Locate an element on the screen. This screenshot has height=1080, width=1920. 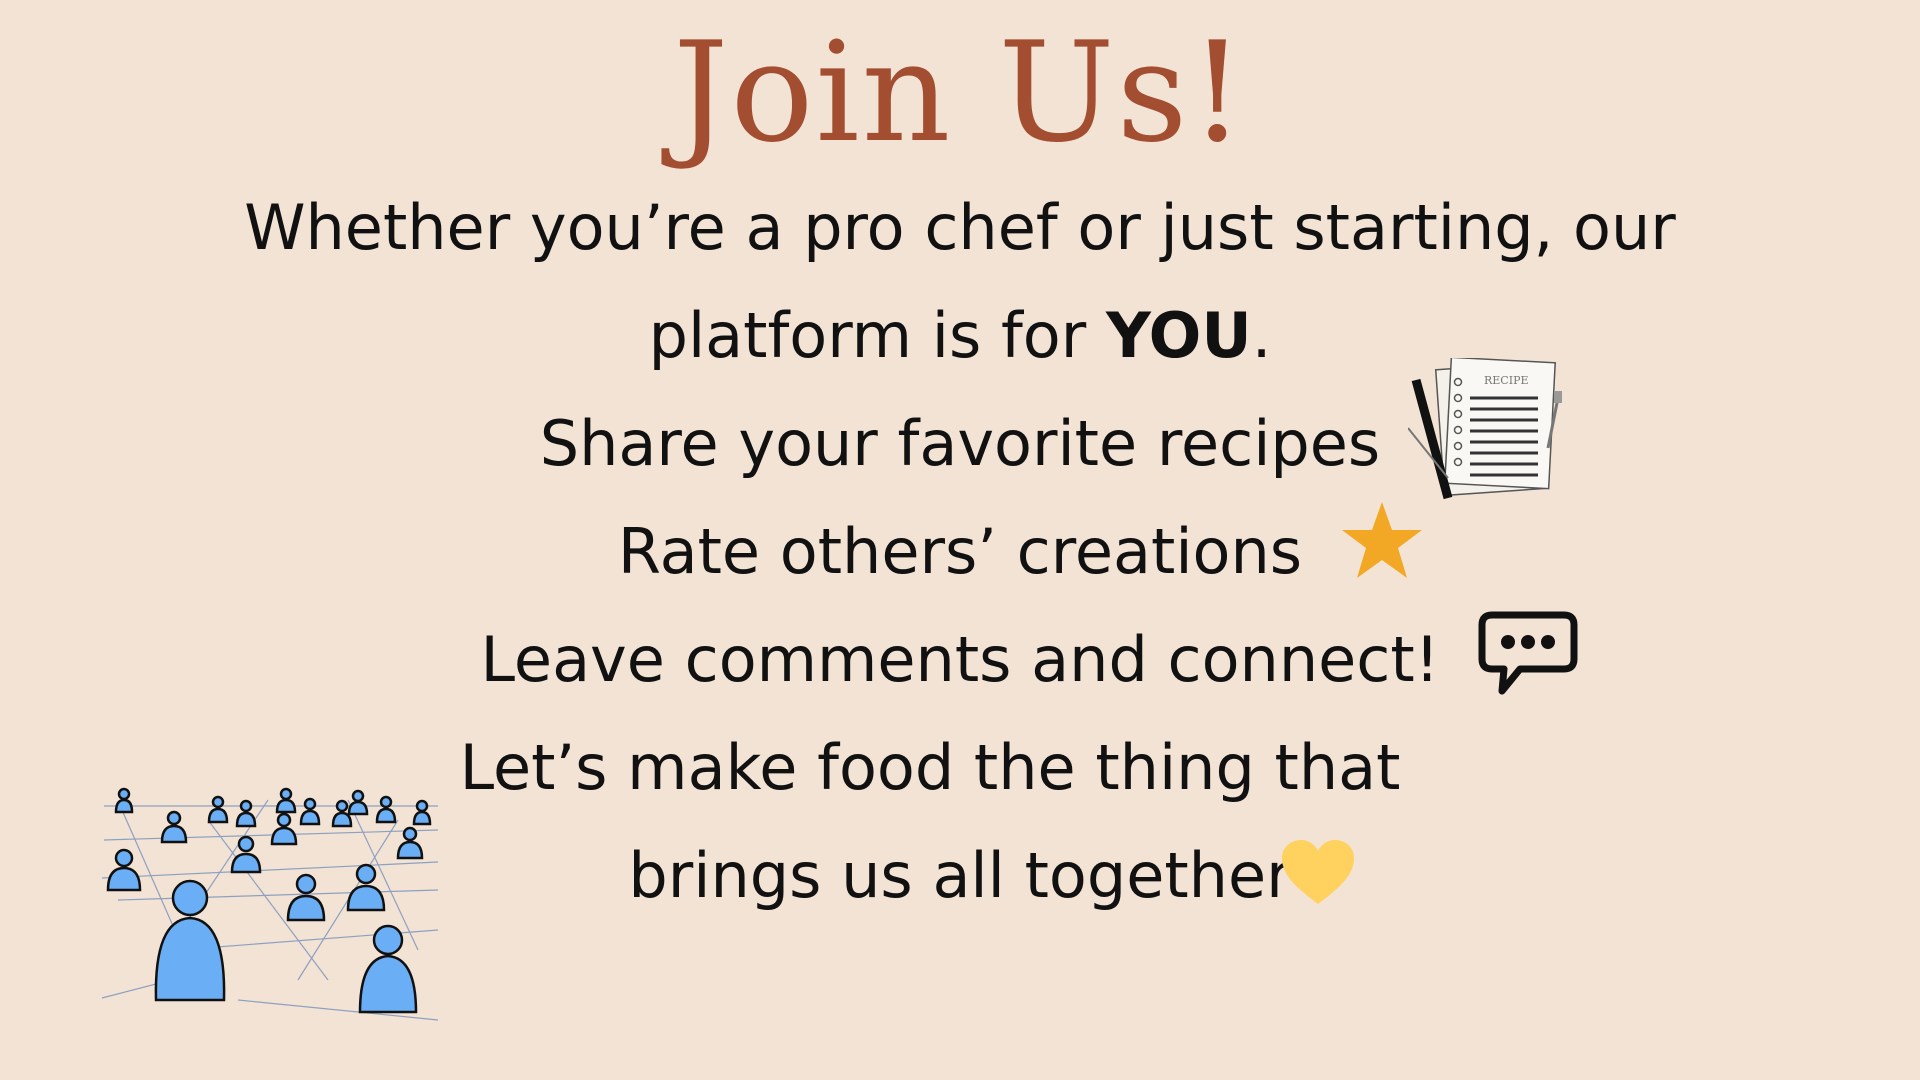
comments-text: Leave comments and connect! is located at coordinates (960, 659).